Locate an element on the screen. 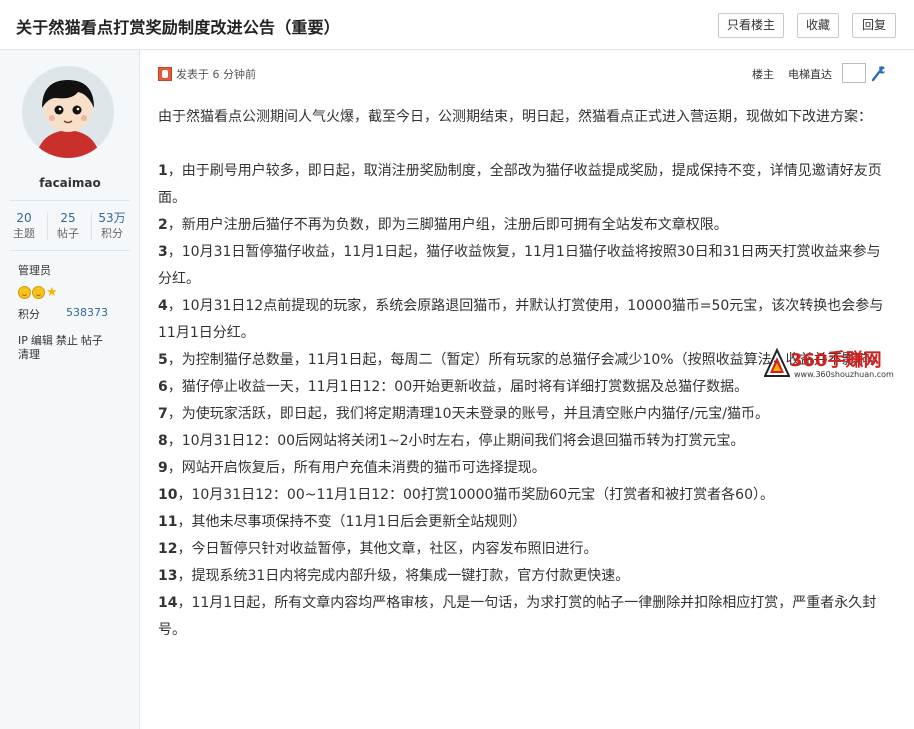  stat-topics: 20 主题 is located at coordinates (24, 226).